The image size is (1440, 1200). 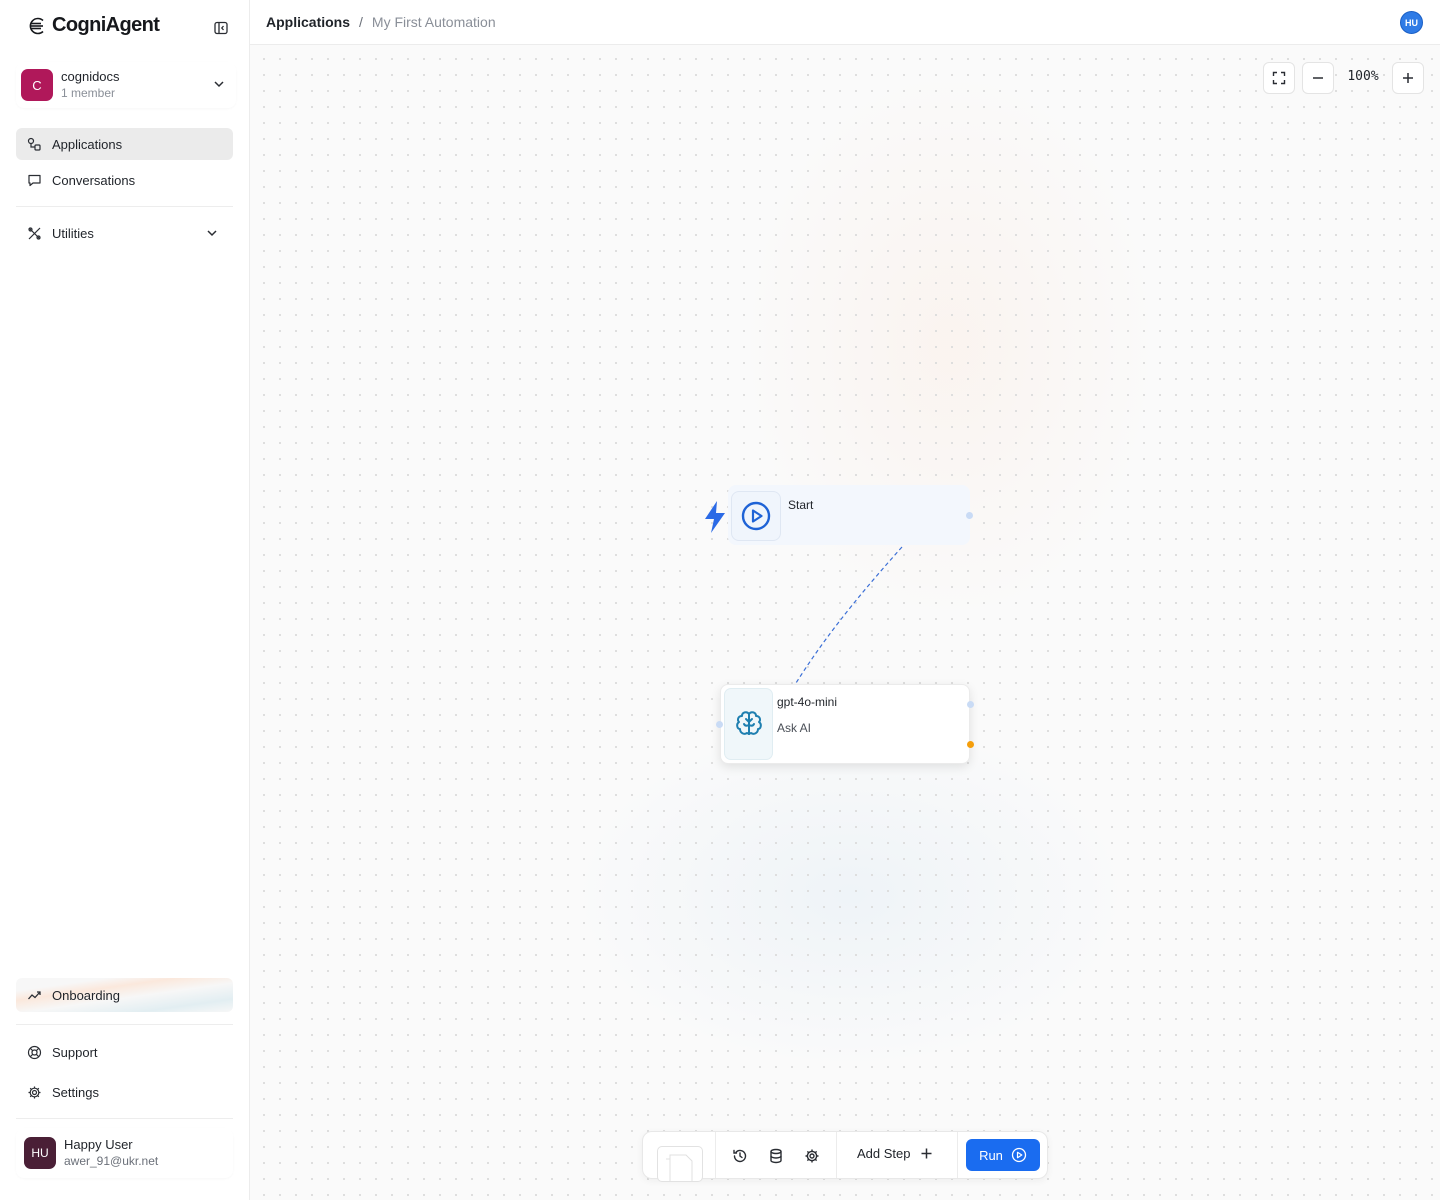 I want to click on document-icon, so click(x=679, y=1167).